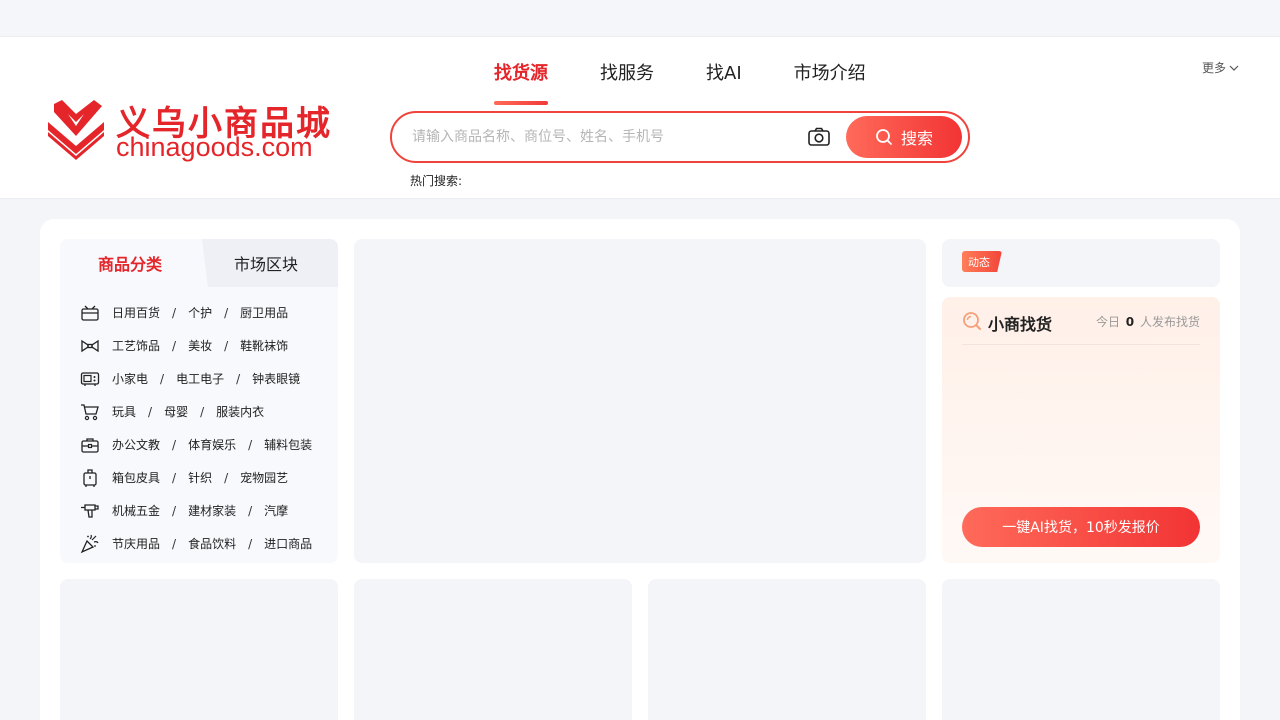 This screenshot has height=720, width=1280. I want to click on category-row: 日用百货 / 个护 / 厨卫用品, so click(196, 312).